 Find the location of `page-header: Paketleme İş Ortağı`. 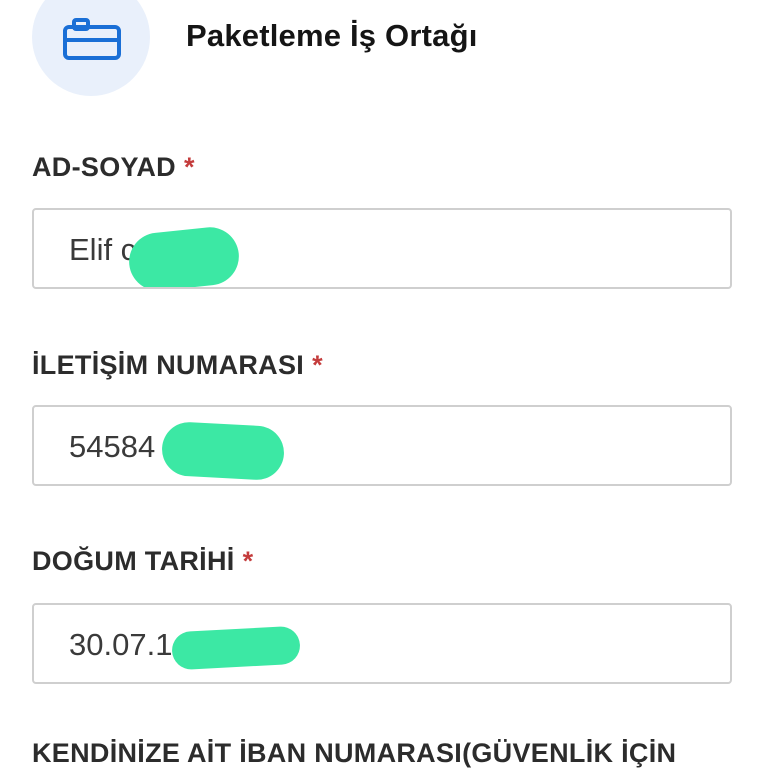

page-header: Paketleme İş Ortağı is located at coordinates (384, 55).